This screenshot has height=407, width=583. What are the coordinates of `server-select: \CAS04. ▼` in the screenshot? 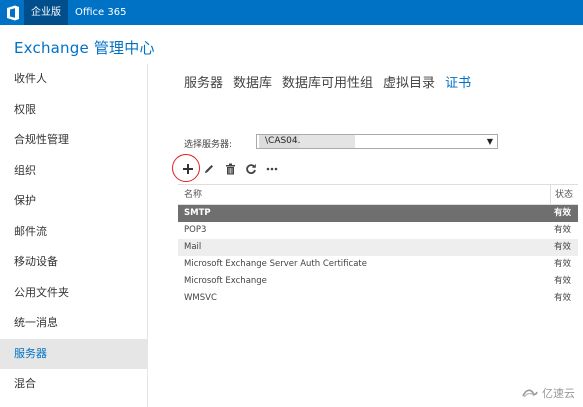 It's located at (377, 141).